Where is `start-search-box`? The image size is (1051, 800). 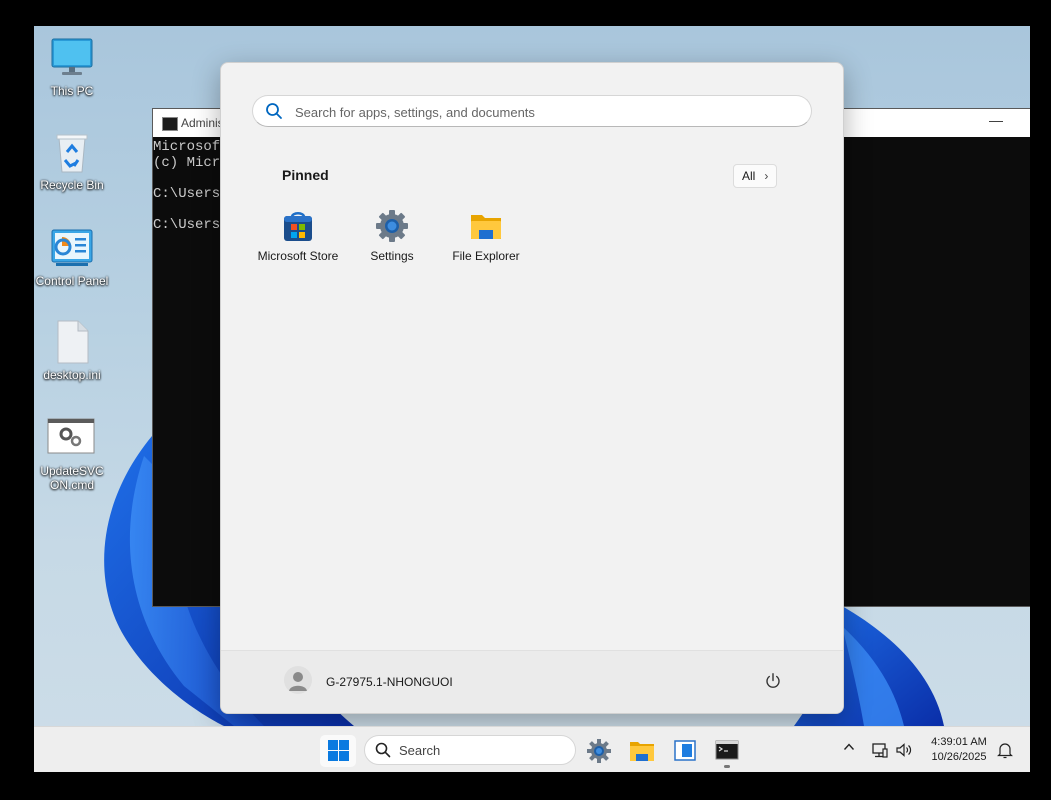
start-search-box is located at coordinates (532, 111).